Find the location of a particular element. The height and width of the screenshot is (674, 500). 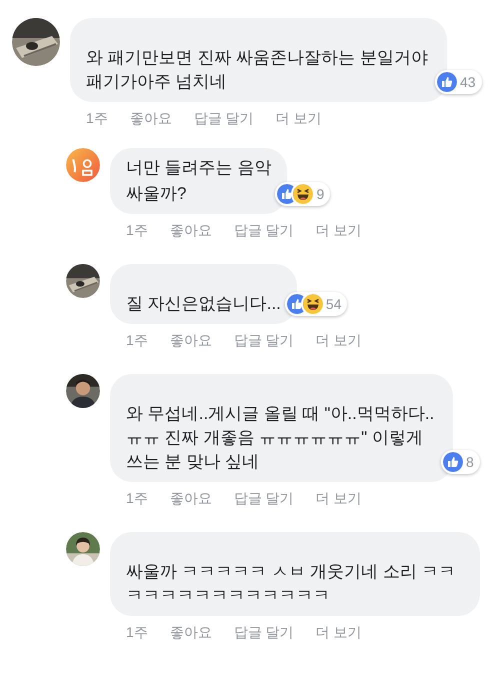

comment-text: 싸울까? is located at coordinates (157, 194).